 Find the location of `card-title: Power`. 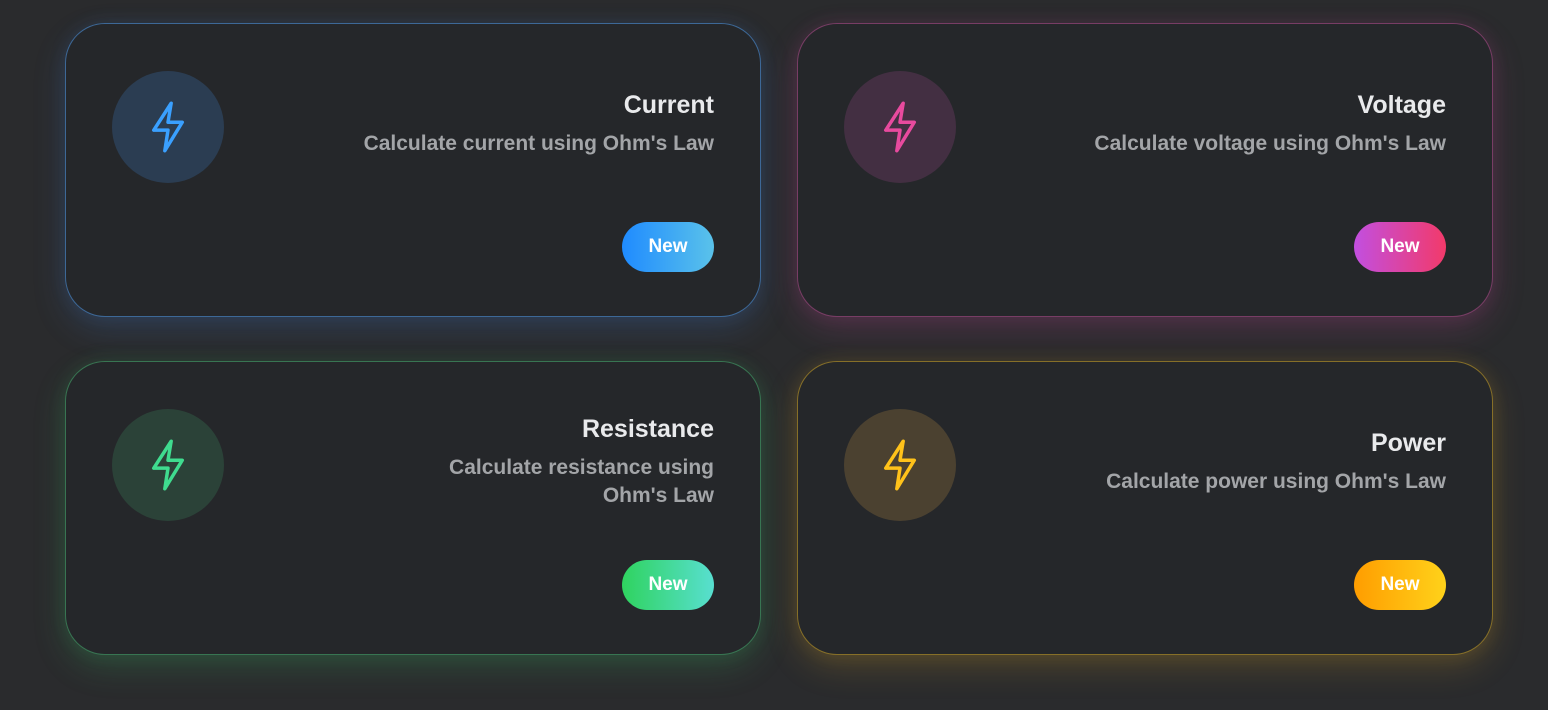

card-title: Power is located at coordinates (1408, 443).